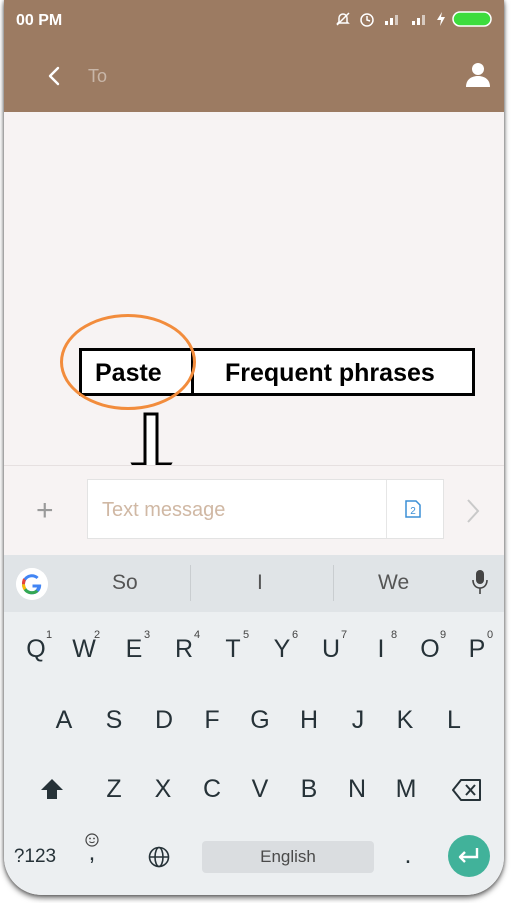 The width and height of the screenshot is (511, 903). What do you see at coordinates (309, 720) in the screenshot?
I see `key-h: H` at bounding box center [309, 720].